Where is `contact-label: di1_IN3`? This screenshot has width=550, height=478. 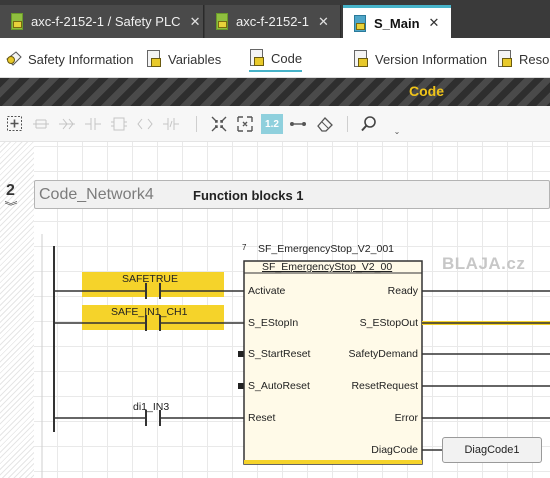
contact-label: di1_IN3 is located at coordinates (151, 407).